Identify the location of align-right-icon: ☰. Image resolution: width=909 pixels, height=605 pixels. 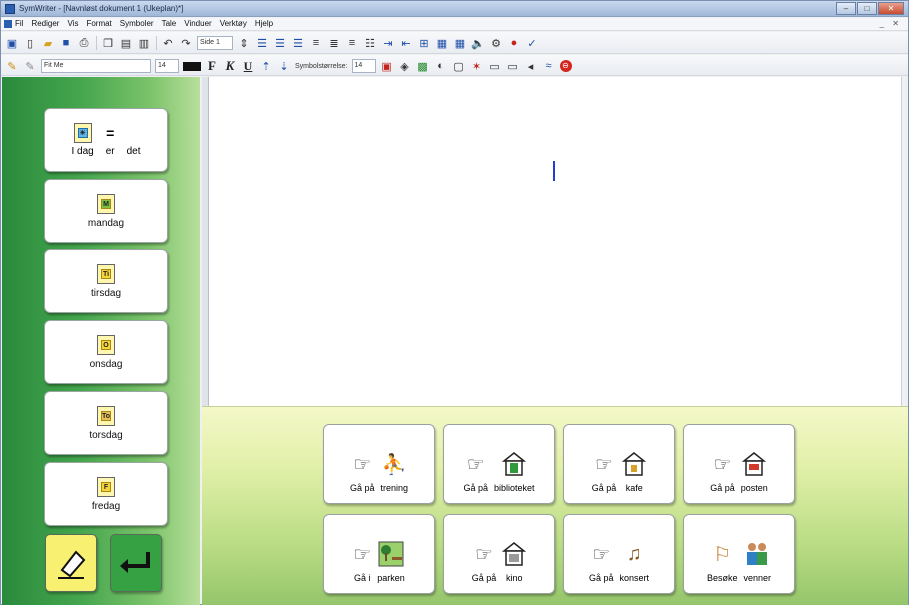
(298, 43).